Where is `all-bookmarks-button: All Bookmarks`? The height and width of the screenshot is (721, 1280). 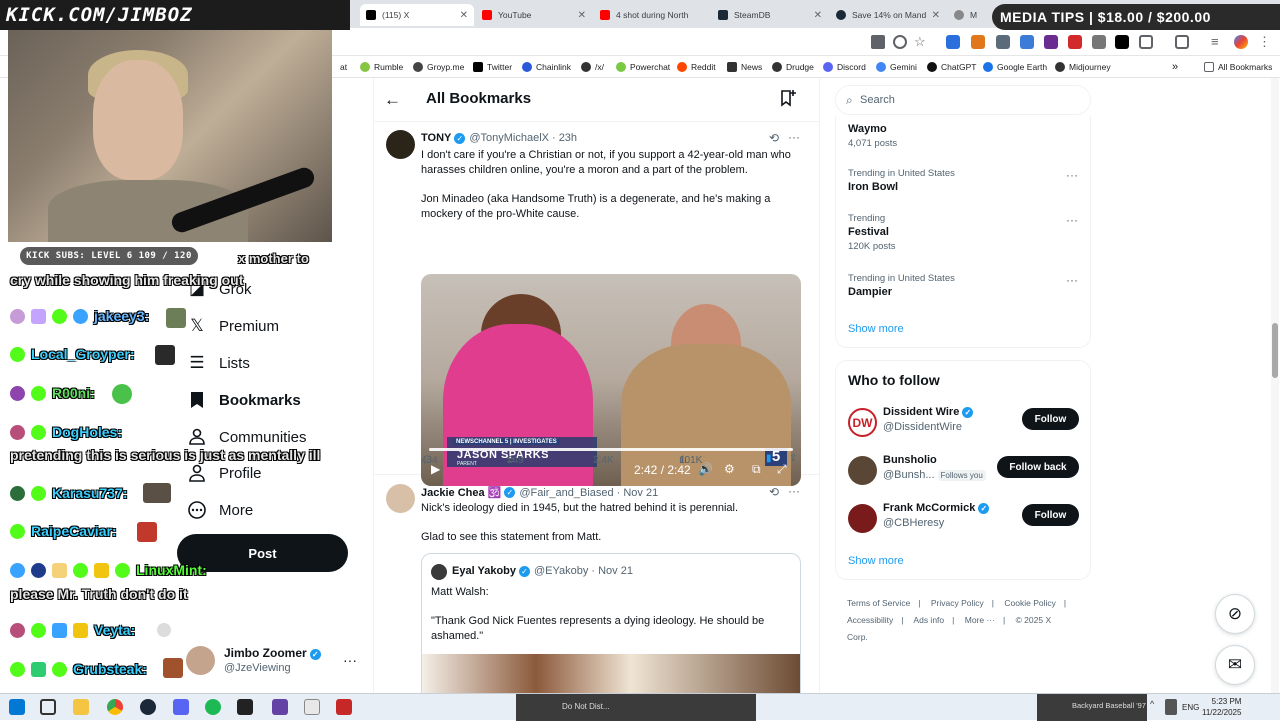
all-bookmarks-button: All Bookmarks is located at coordinates (1238, 67).